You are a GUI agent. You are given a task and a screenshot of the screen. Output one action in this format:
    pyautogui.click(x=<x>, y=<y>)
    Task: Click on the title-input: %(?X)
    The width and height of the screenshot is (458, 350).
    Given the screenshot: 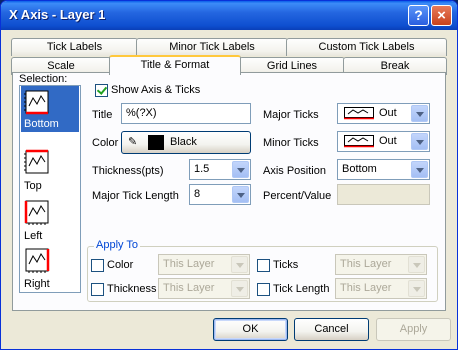 What is the action you would take?
    pyautogui.click(x=186, y=113)
    